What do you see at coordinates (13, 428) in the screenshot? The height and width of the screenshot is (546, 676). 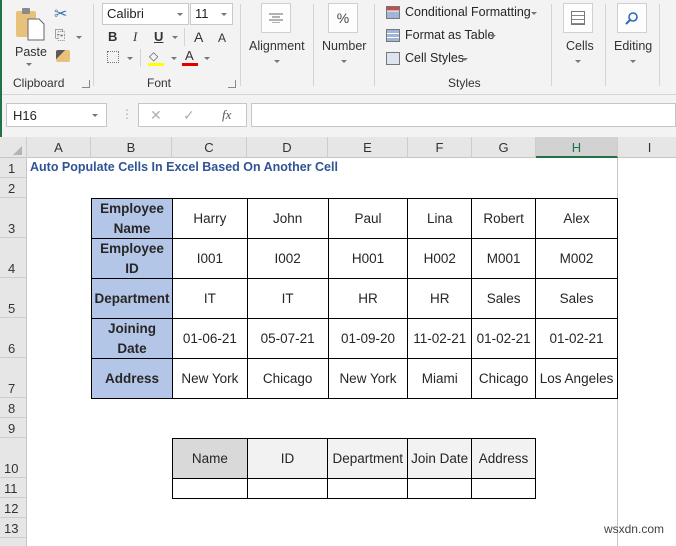 I see `row-header-9: 9` at bounding box center [13, 428].